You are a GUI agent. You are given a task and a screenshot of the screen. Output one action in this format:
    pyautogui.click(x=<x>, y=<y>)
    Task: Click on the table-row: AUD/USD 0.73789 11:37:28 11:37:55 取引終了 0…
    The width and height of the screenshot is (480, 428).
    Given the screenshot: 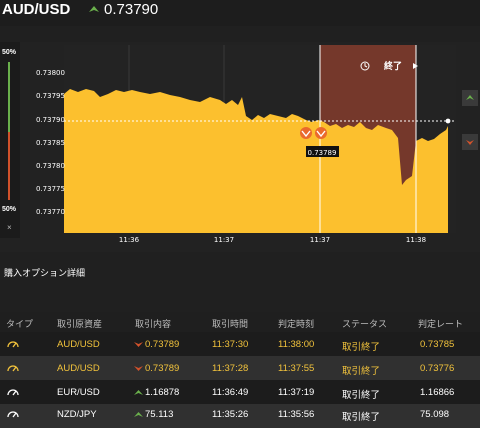 What is the action you would take?
    pyautogui.click(x=240, y=368)
    